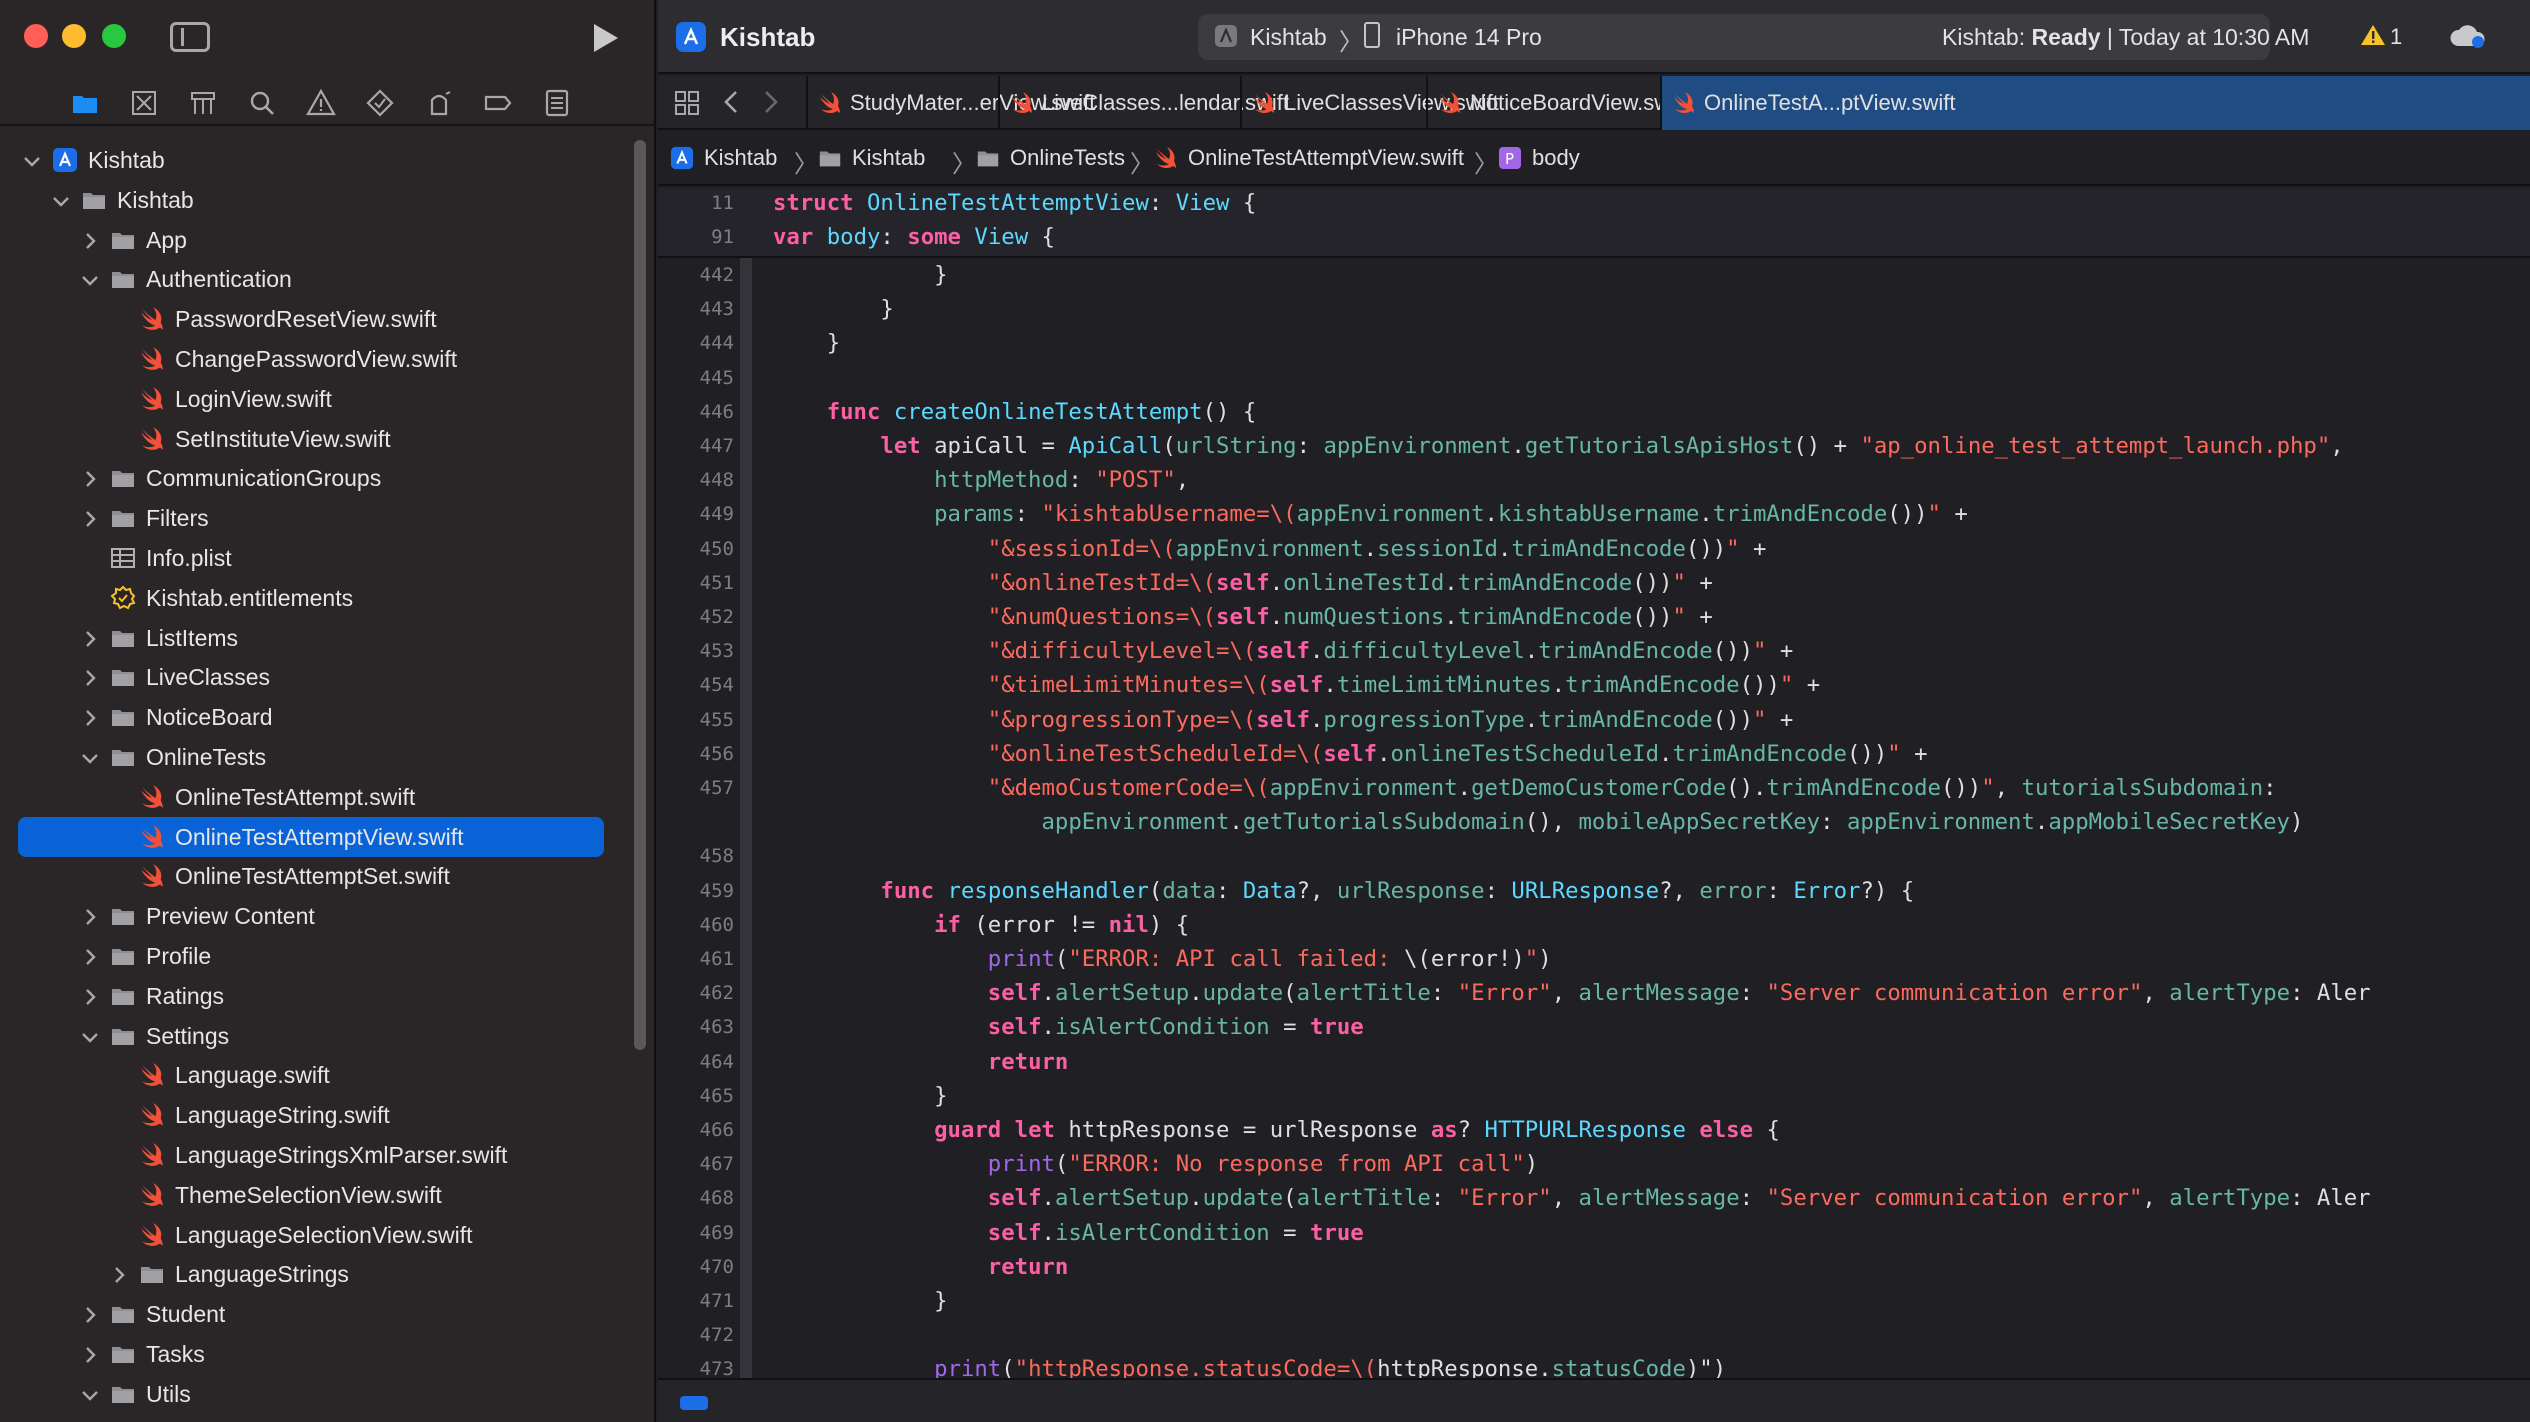 The width and height of the screenshot is (2530, 1422). Describe the element at coordinates (320, 757) in the screenshot. I see `tree-folder-row: OnlineTests` at that location.